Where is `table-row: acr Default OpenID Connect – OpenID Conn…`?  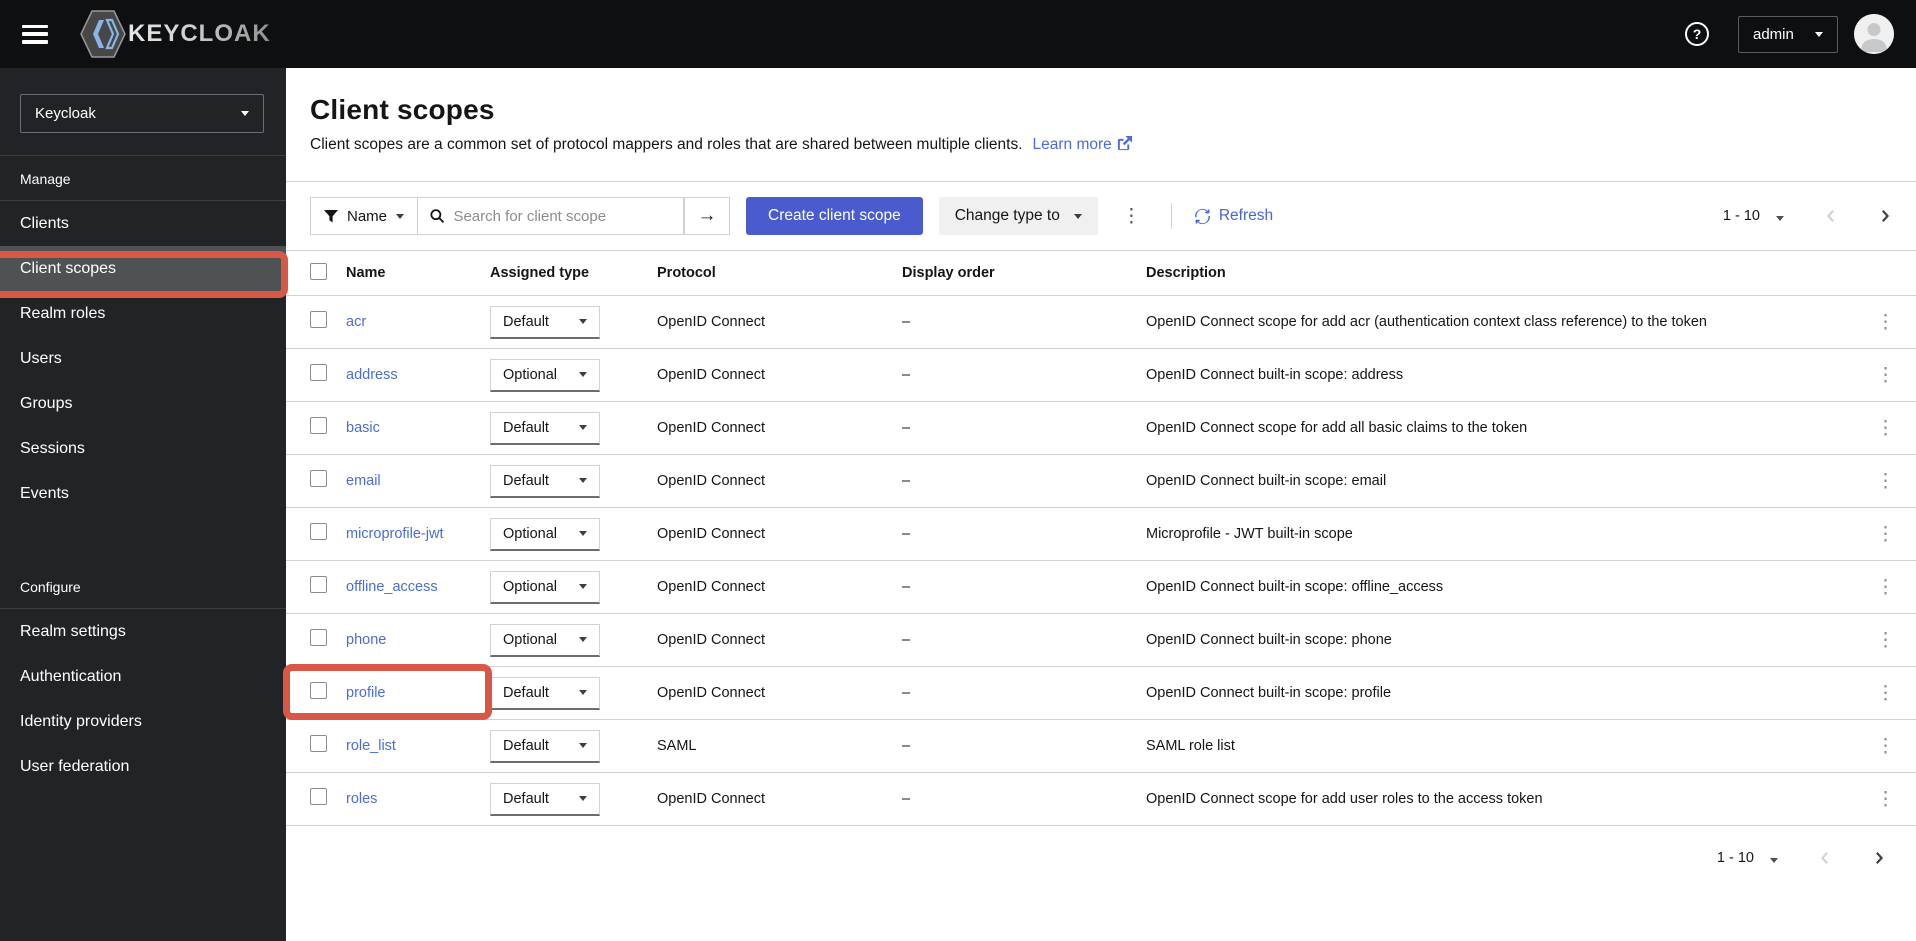
table-row: acr Default OpenID Connect – OpenID Conn… is located at coordinates (1101, 322).